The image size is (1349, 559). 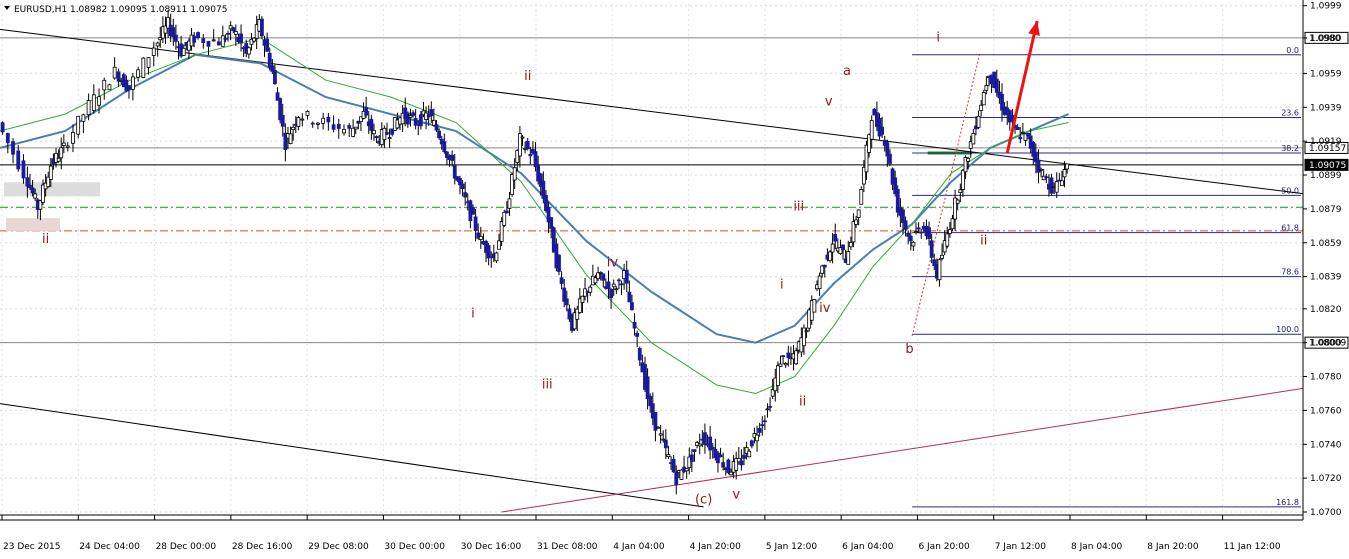 What do you see at coordinates (567, 547) in the screenshot?
I see `x-tick-label: 31 Dec 08:00` at bounding box center [567, 547].